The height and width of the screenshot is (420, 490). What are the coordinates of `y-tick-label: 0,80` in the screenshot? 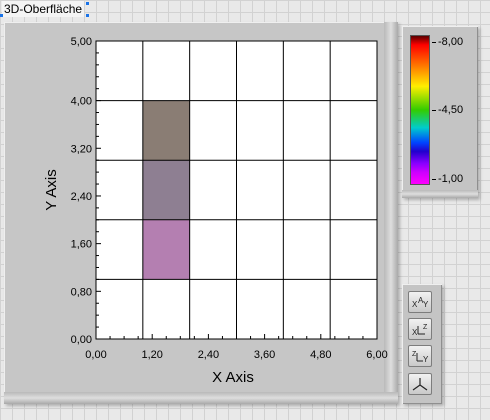 It's located at (81, 292).